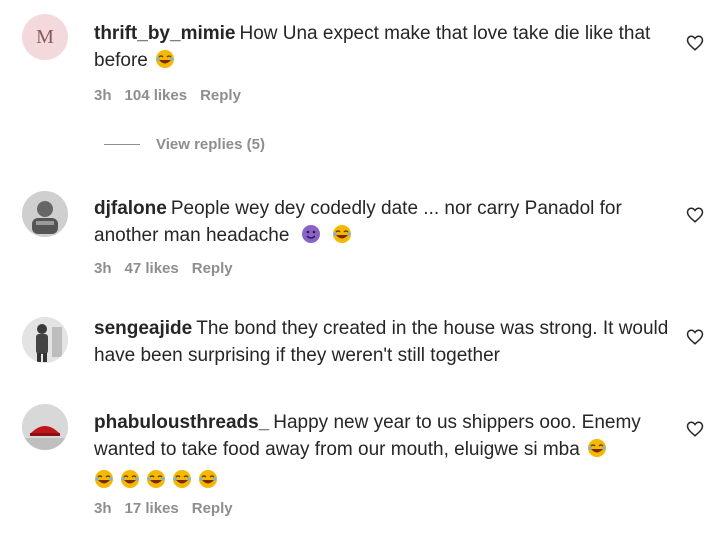 This screenshot has width=720, height=533. I want to click on comment-username: phabulousthreads_, so click(181, 422).